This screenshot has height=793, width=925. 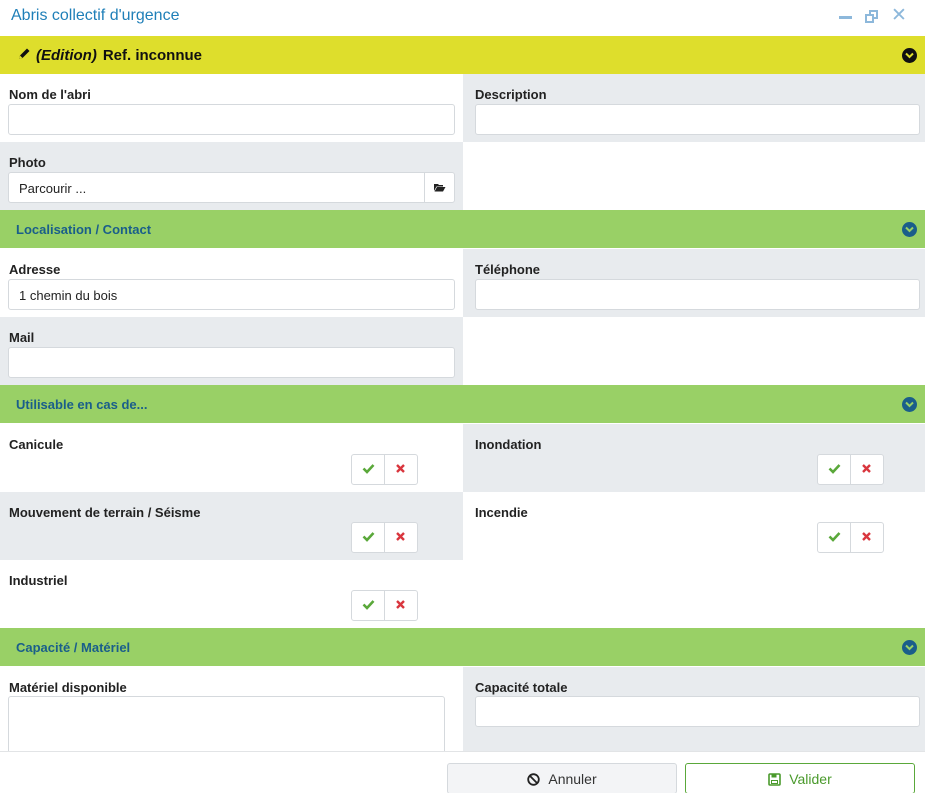 I want to click on mail-field-group: Mail, so click(x=231, y=351).